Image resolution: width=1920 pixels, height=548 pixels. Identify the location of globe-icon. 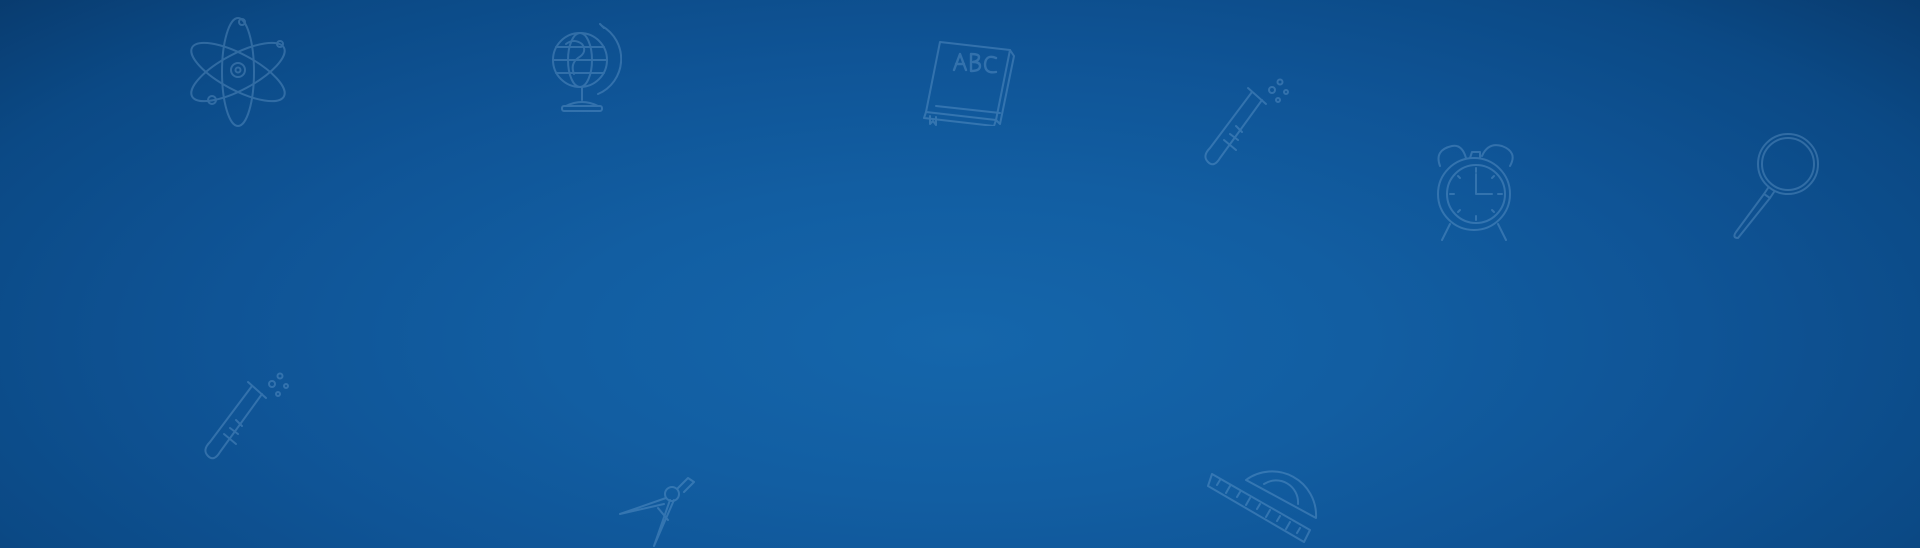
(587, 67).